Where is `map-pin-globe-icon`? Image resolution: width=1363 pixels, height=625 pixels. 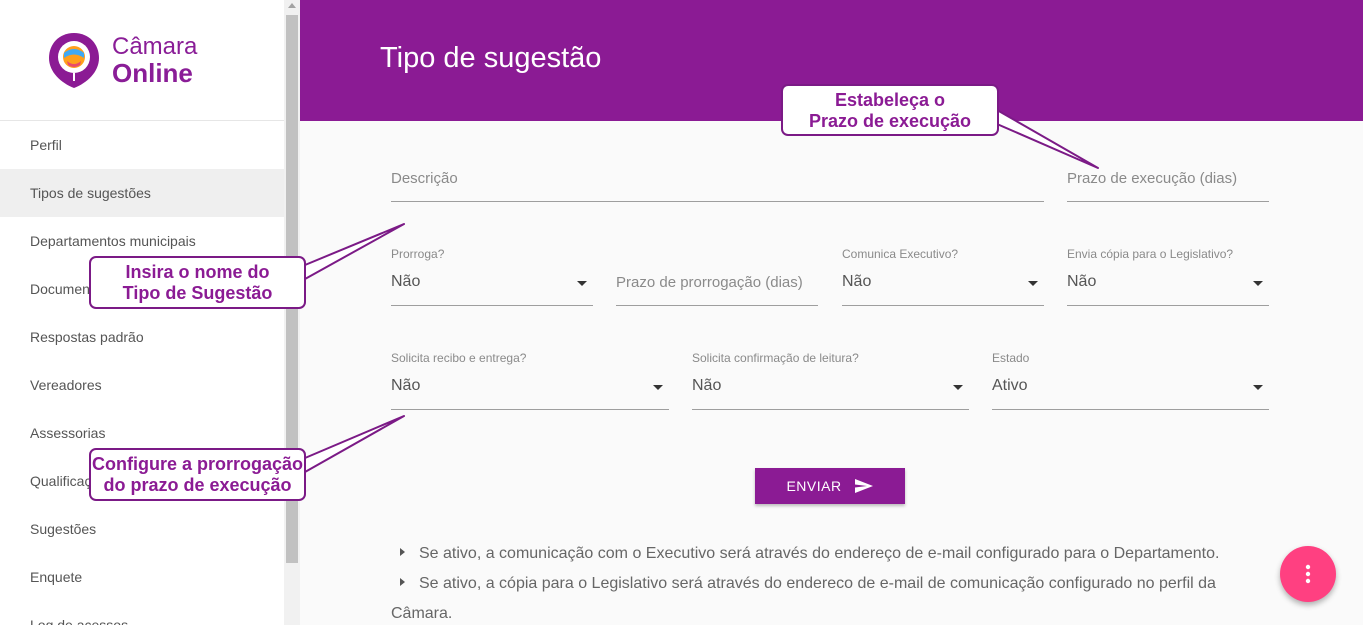
map-pin-globe-icon is located at coordinates (74, 60).